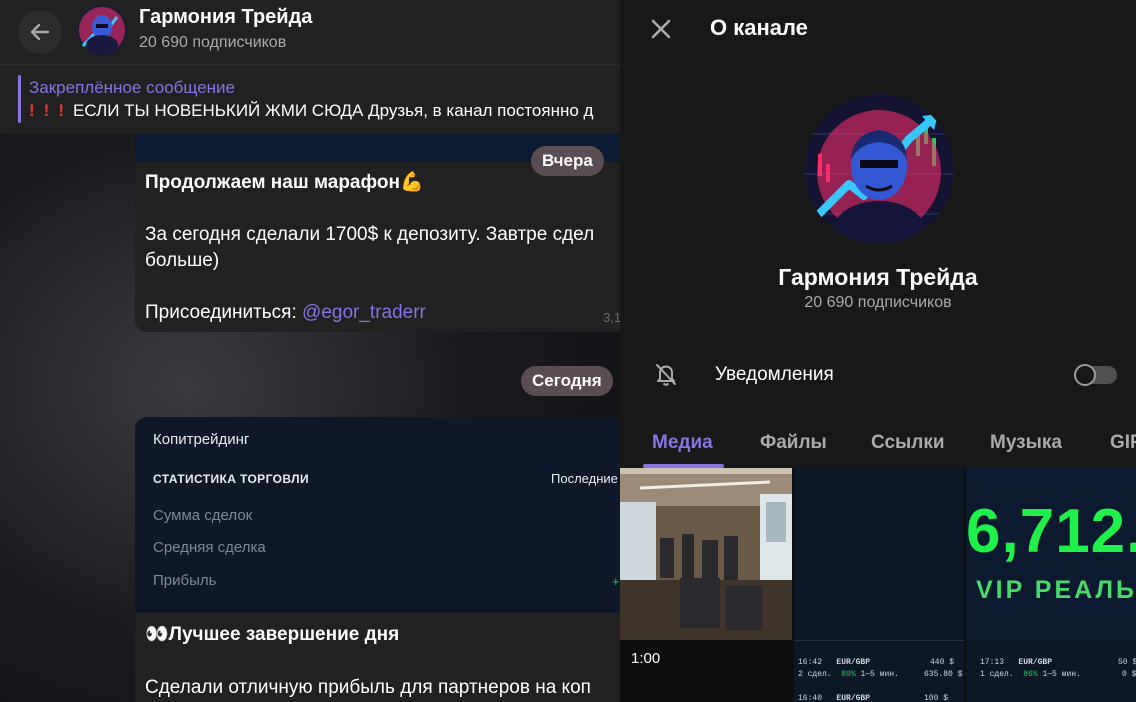  I want to click on channel-avatar, so click(102, 30).